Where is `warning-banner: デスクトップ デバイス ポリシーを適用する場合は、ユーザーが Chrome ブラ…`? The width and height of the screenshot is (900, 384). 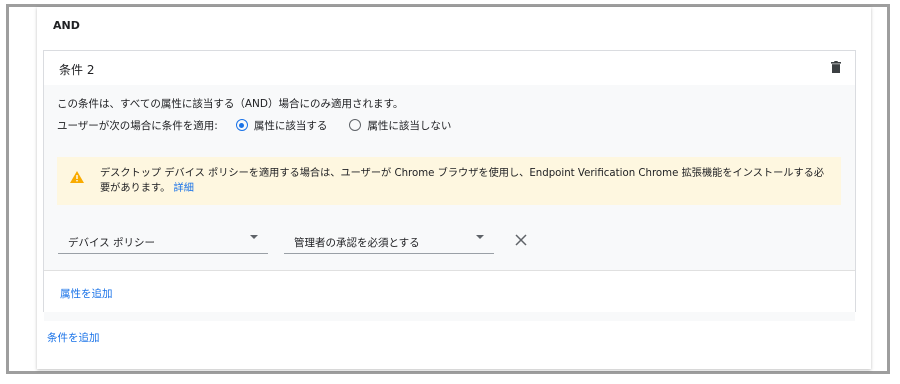 warning-banner: デスクトップ デバイス ポリシーを適用する場合は、ユーザーが Chrome ブラ… is located at coordinates (449, 181).